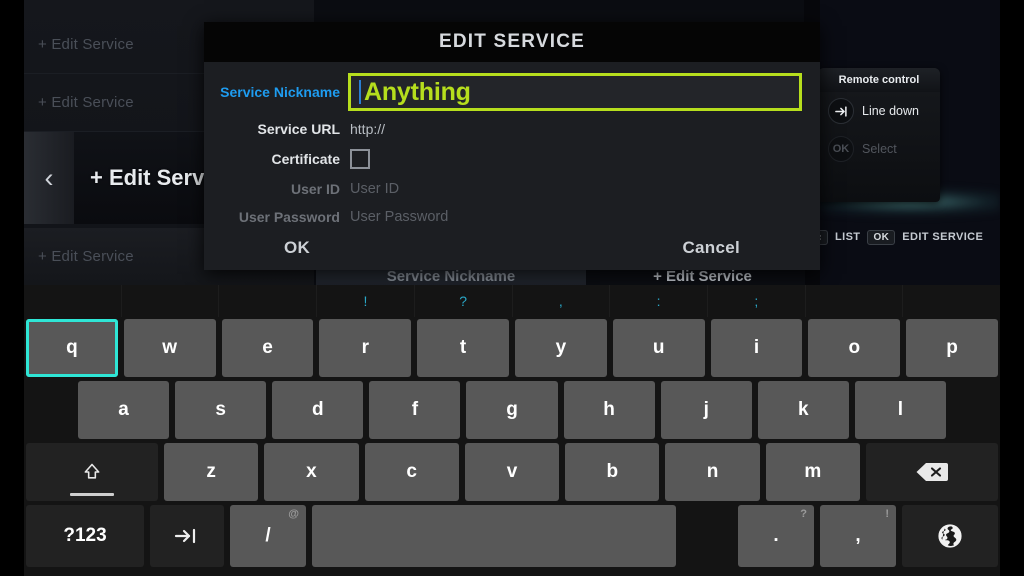 The height and width of the screenshot is (576, 1024). What do you see at coordinates (280, 92) in the screenshot?
I see `field-label-service-nickname: Service Nickname` at bounding box center [280, 92].